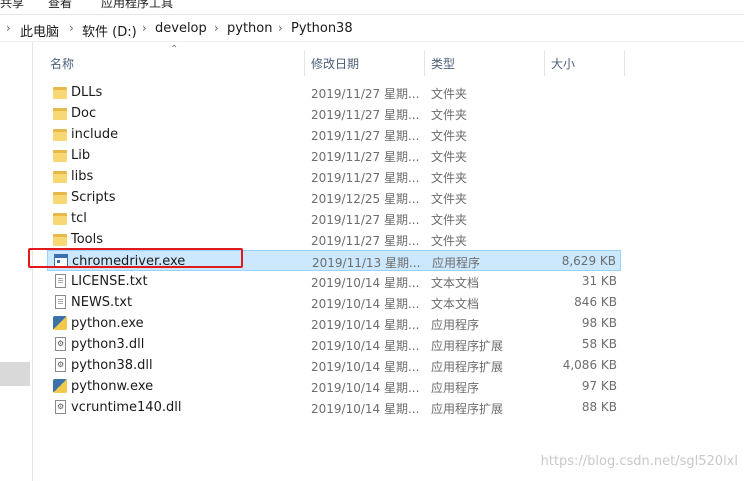 The height and width of the screenshot is (481, 744). What do you see at coordinates (599, 407) in the screenshot?
I see `file-size: 88 KB` at bounding box center [599, 407].